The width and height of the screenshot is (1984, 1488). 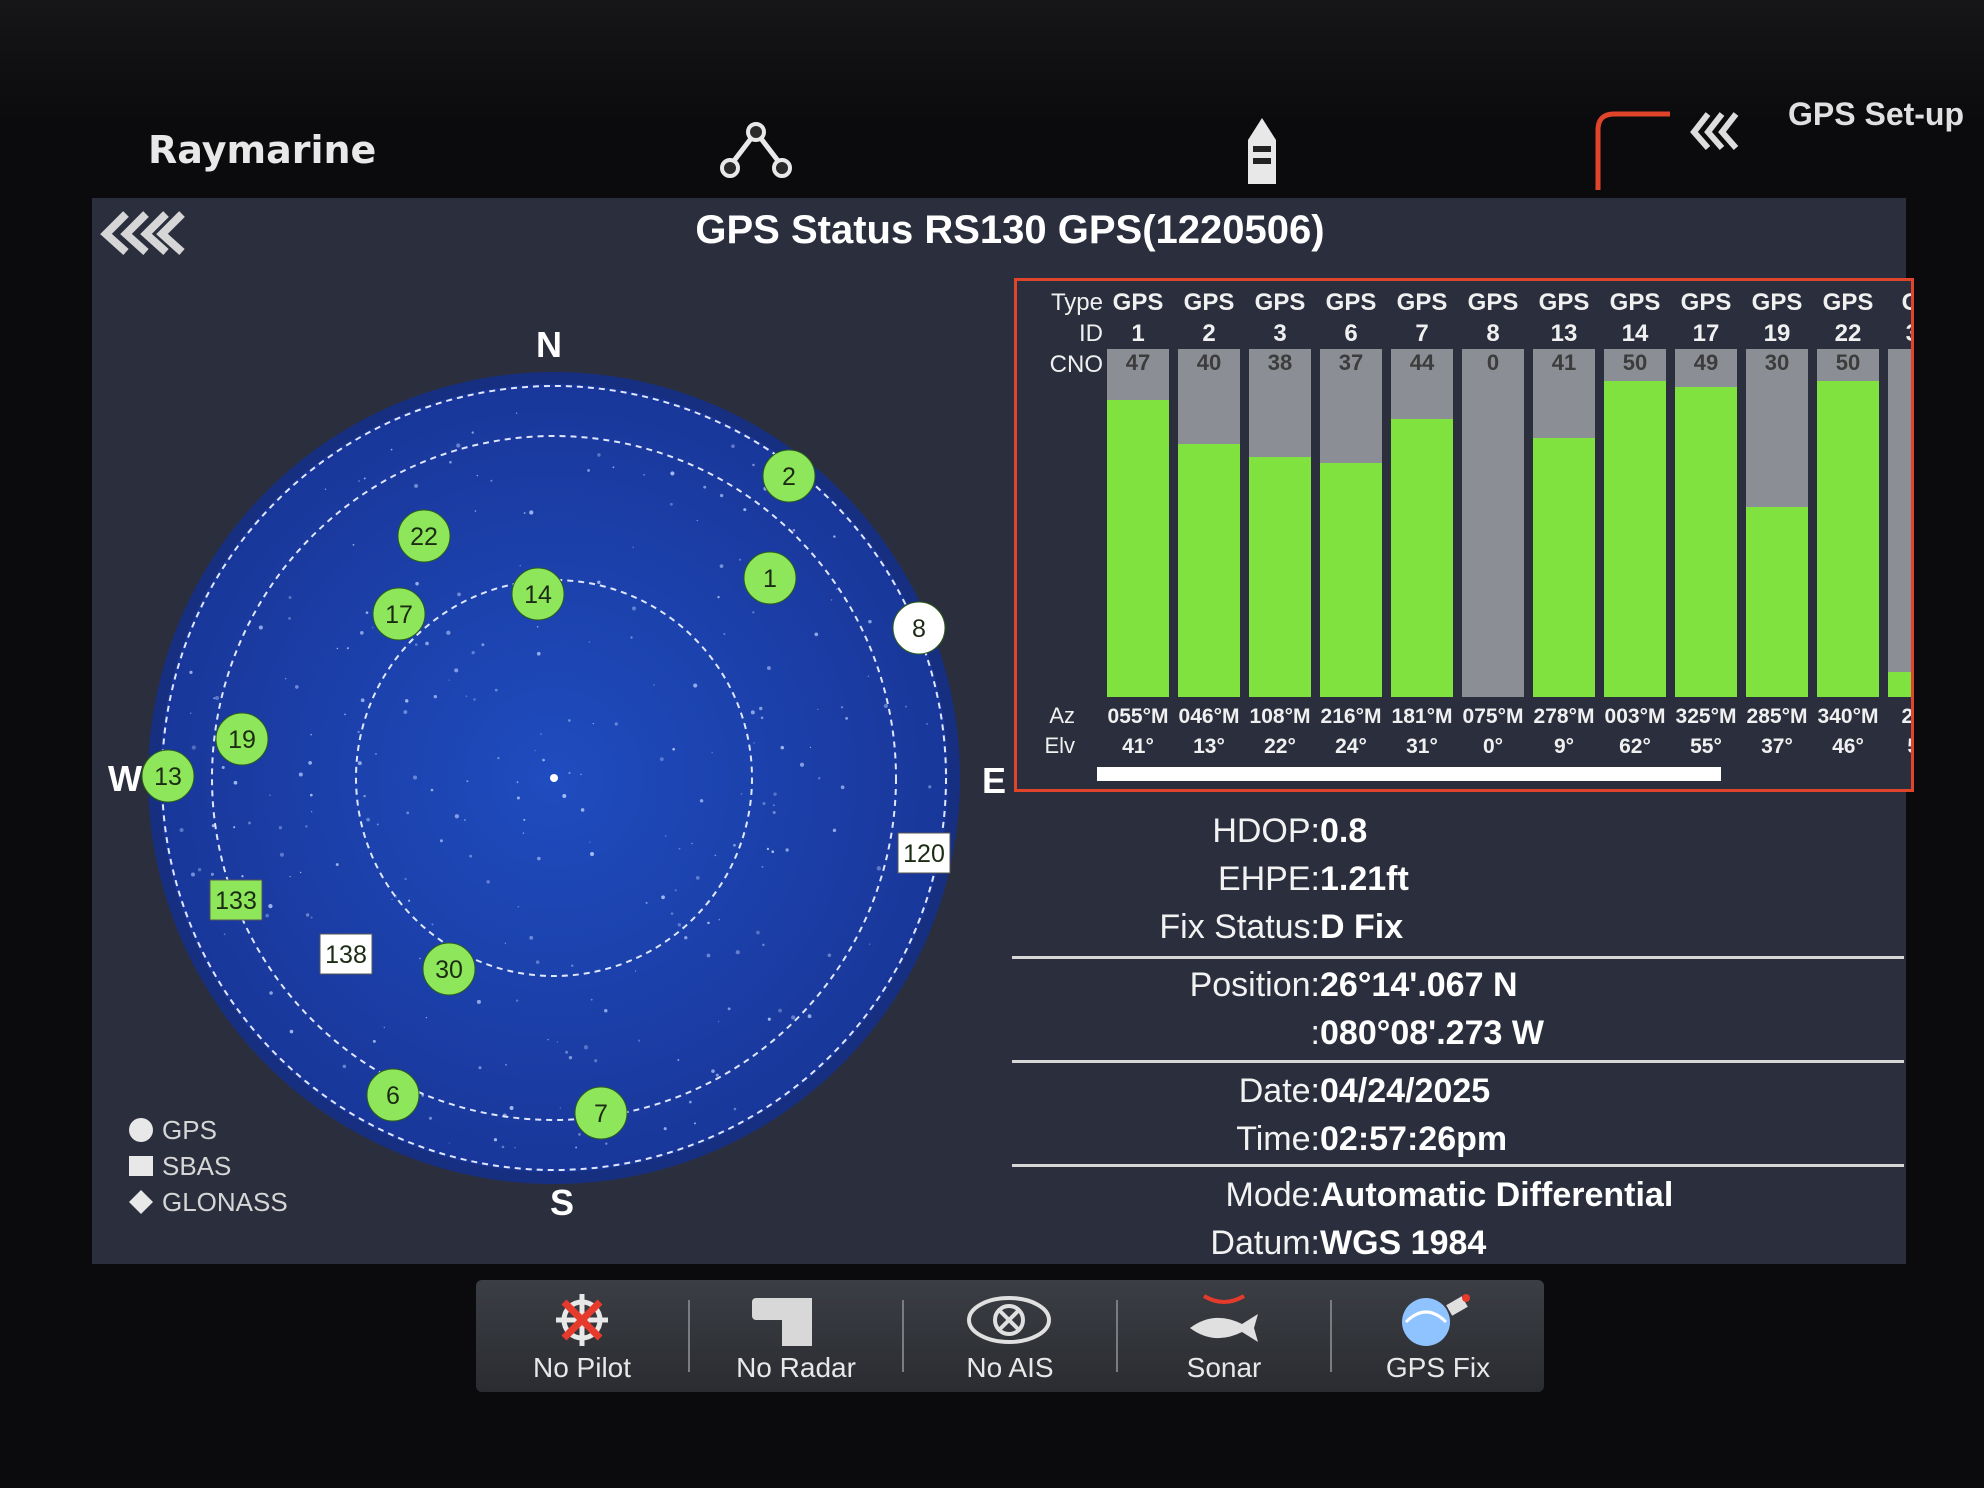 I want to click on glonass-diamond-icon, so click(x=141, y=1202).